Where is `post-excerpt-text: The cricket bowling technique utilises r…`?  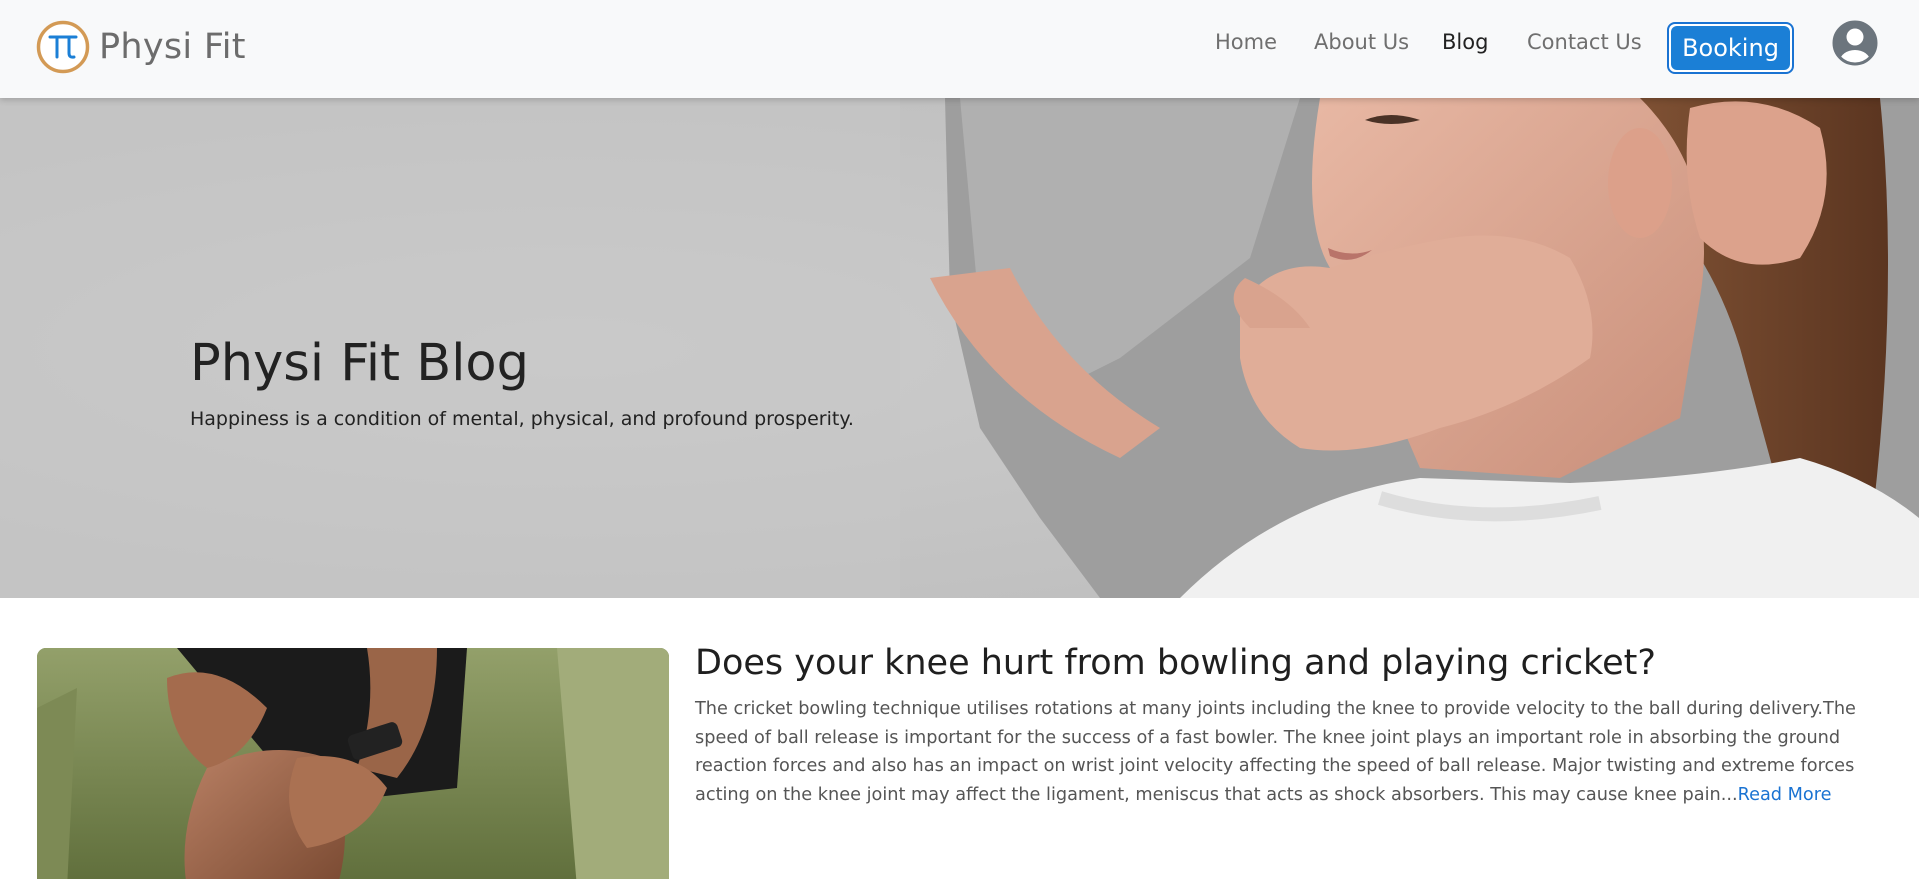
post-excerpt-text: The cricket bowling technique utilises r… is located at coordinates (1275, 752).